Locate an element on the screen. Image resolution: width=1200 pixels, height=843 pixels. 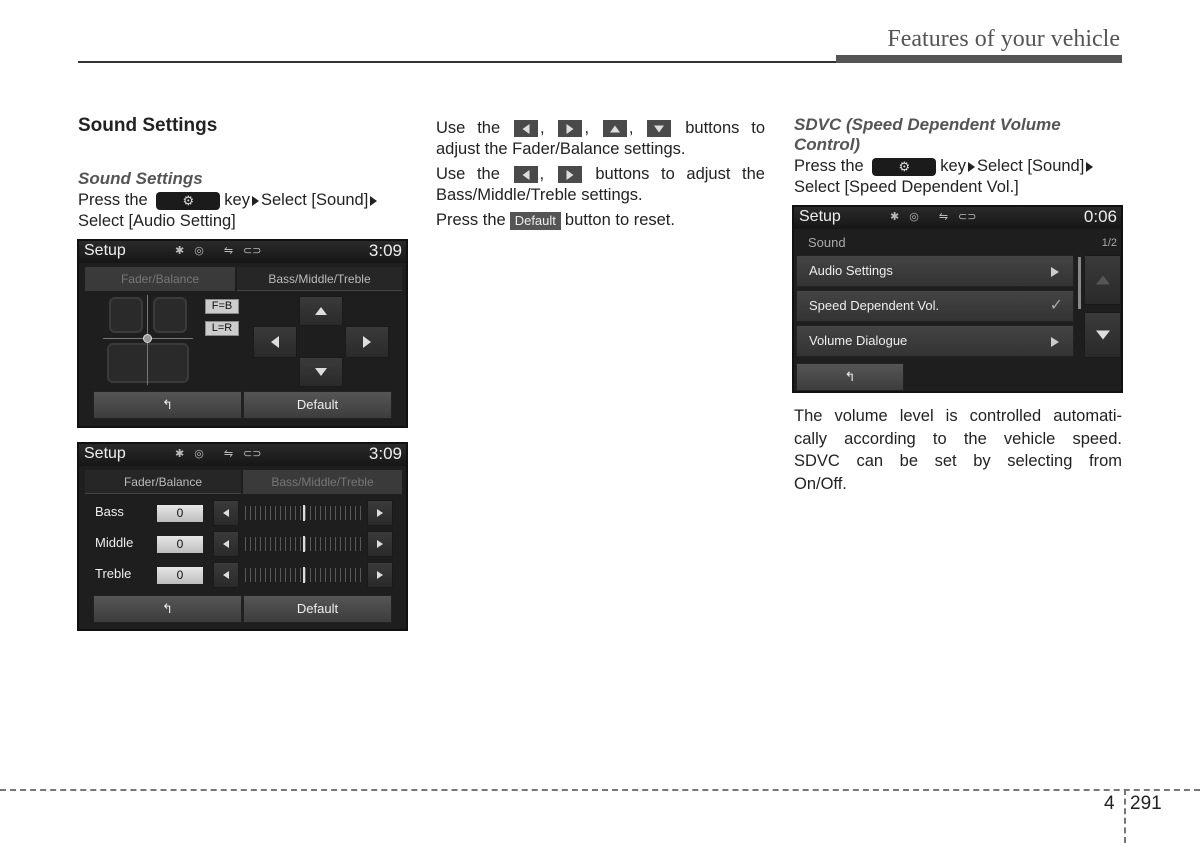
scroll-down-button is located at coordinates (1102, 335).